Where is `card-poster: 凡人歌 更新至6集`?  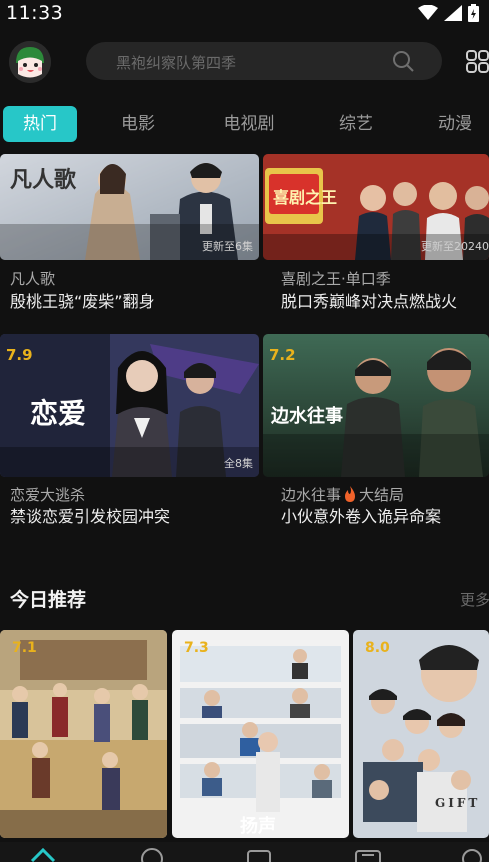 card-poster: 凡人歌 更新至6集 is located at coordinates (129, 207).